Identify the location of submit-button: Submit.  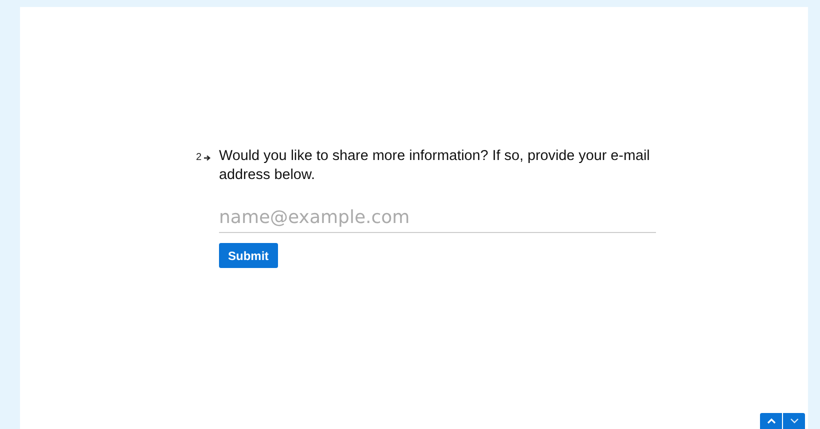
(248, 255).